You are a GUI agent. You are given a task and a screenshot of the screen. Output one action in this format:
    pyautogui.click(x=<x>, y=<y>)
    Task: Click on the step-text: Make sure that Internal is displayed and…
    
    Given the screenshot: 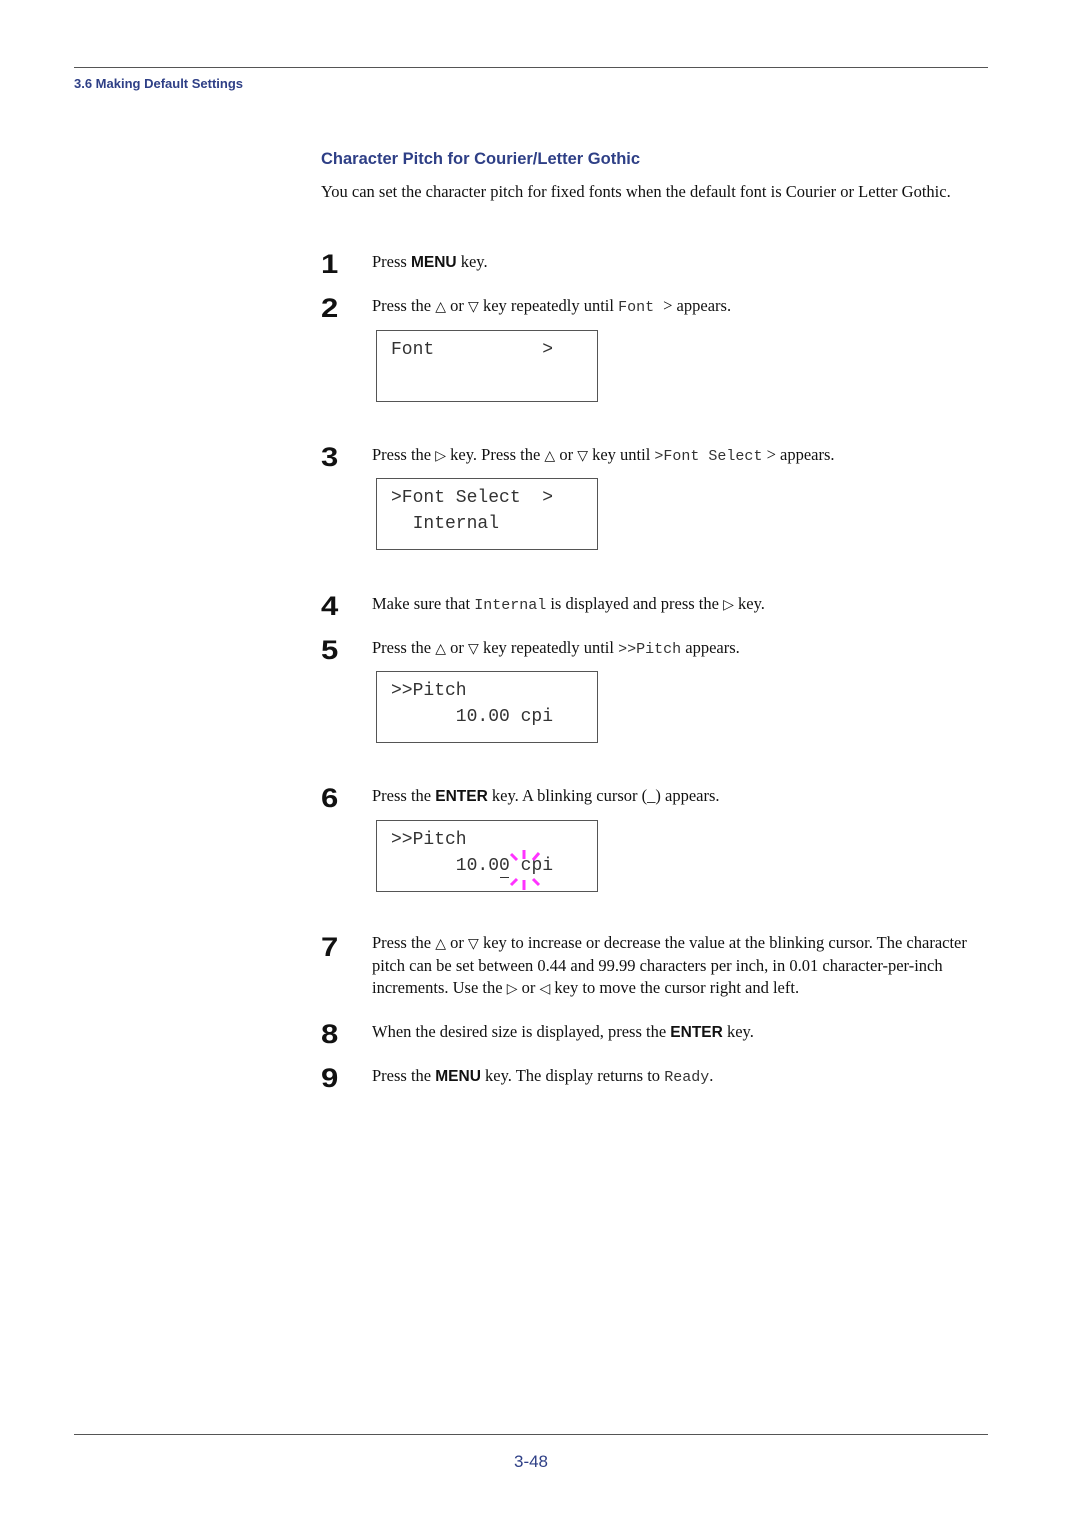 What is the action you would take?
    pyautogui.click(x=568, y=604)
    